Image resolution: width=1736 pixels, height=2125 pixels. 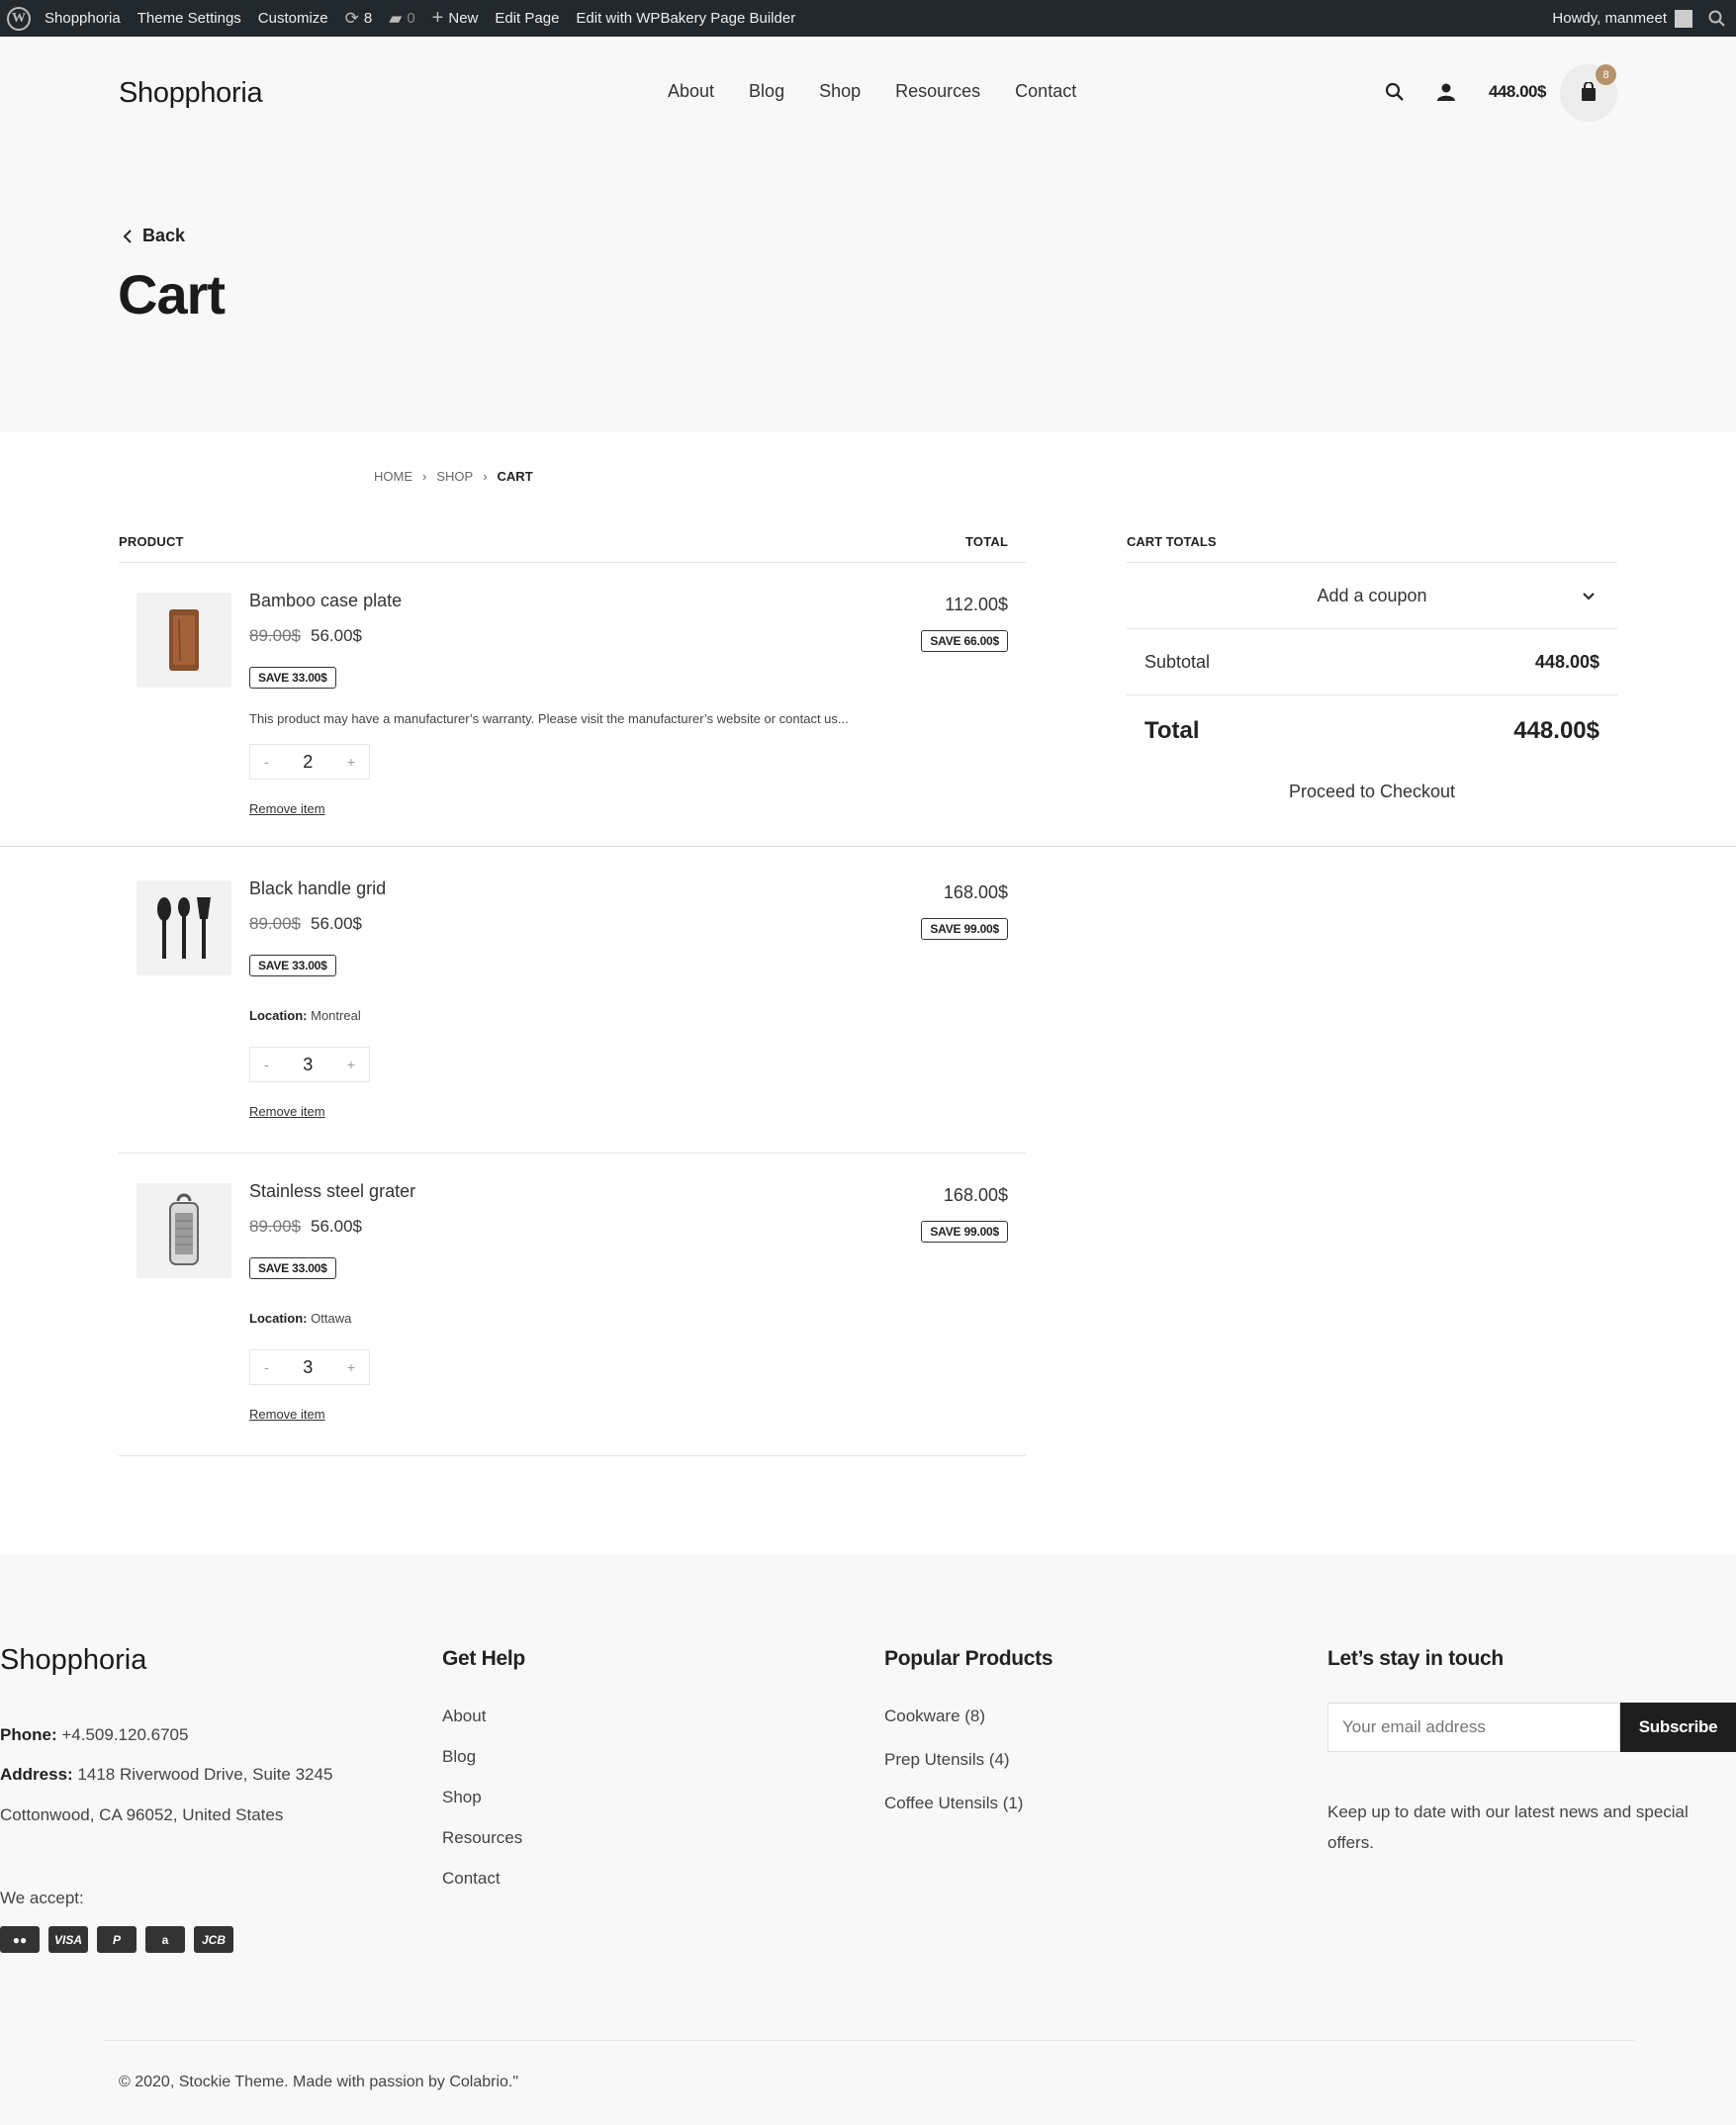 What do you see at coordinates (300, 1318) in the screenshot?
I see `product-location: Location: Ottawa` at bounding box center [300, 1318].